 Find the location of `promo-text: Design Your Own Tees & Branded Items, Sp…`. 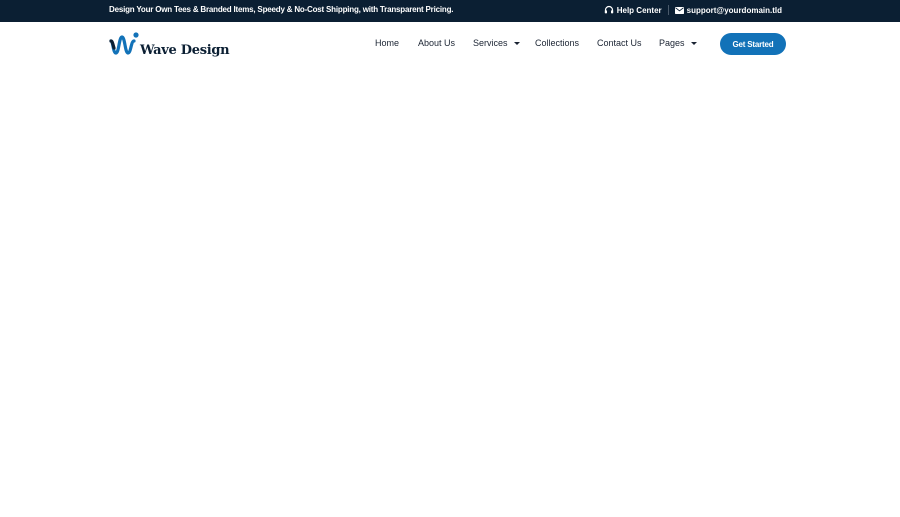

promo-text: Design Your Own Tees & Branded Items, Sp… is located at coordinates (281, 9).